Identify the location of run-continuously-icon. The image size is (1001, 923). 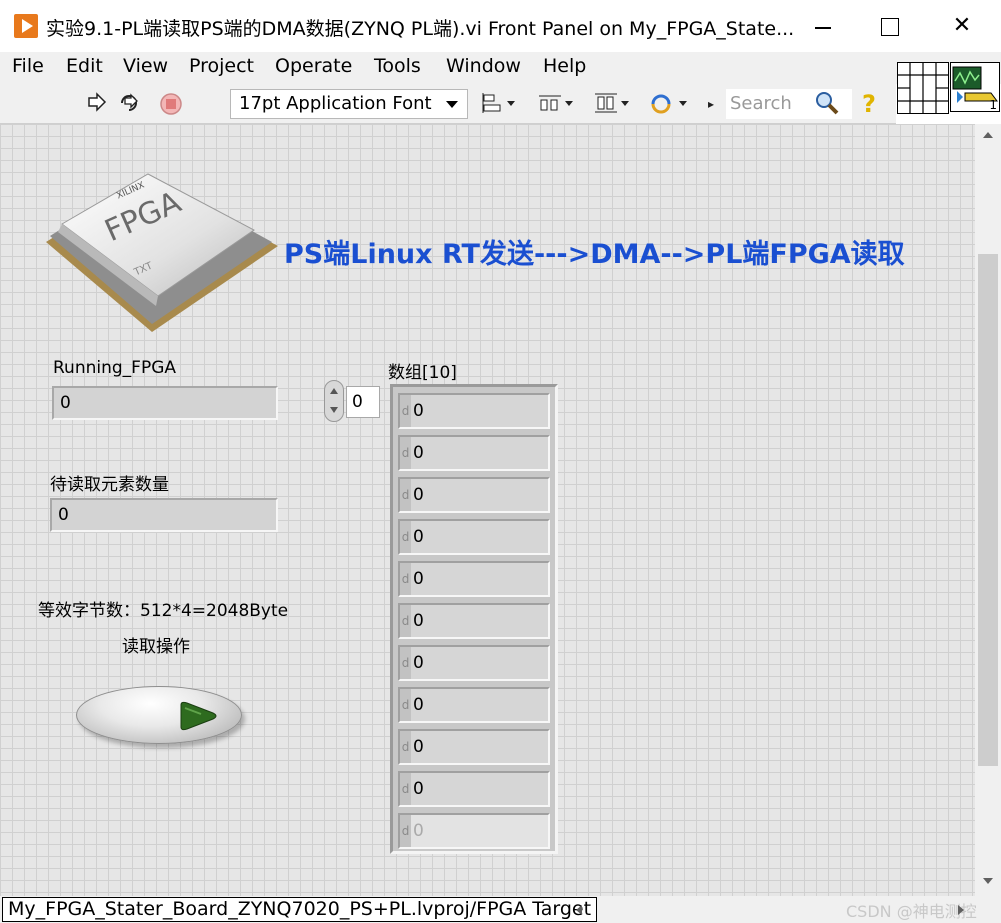
(130, 104).